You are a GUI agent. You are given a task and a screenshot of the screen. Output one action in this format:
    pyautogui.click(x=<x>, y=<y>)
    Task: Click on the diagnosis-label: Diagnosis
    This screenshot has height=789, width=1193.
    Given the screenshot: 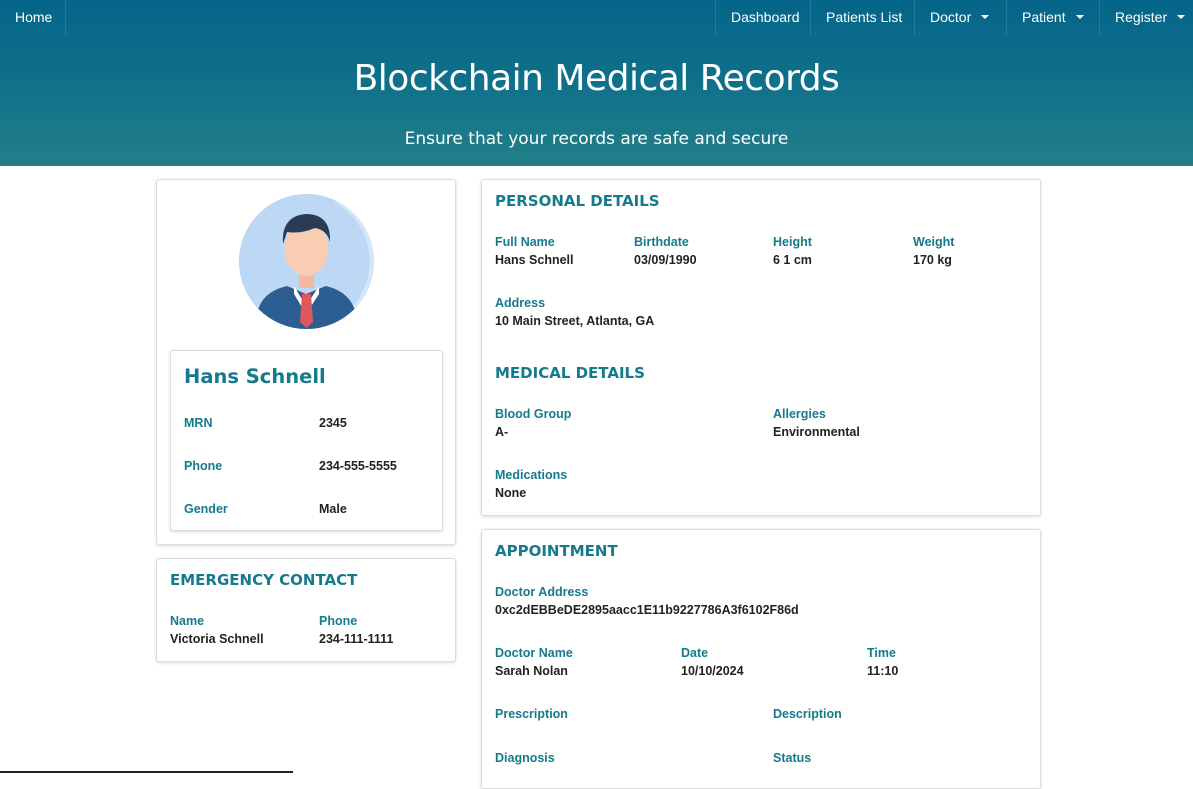 What is the action you would take?
    pyautogui.click(x=525, y=758)
    